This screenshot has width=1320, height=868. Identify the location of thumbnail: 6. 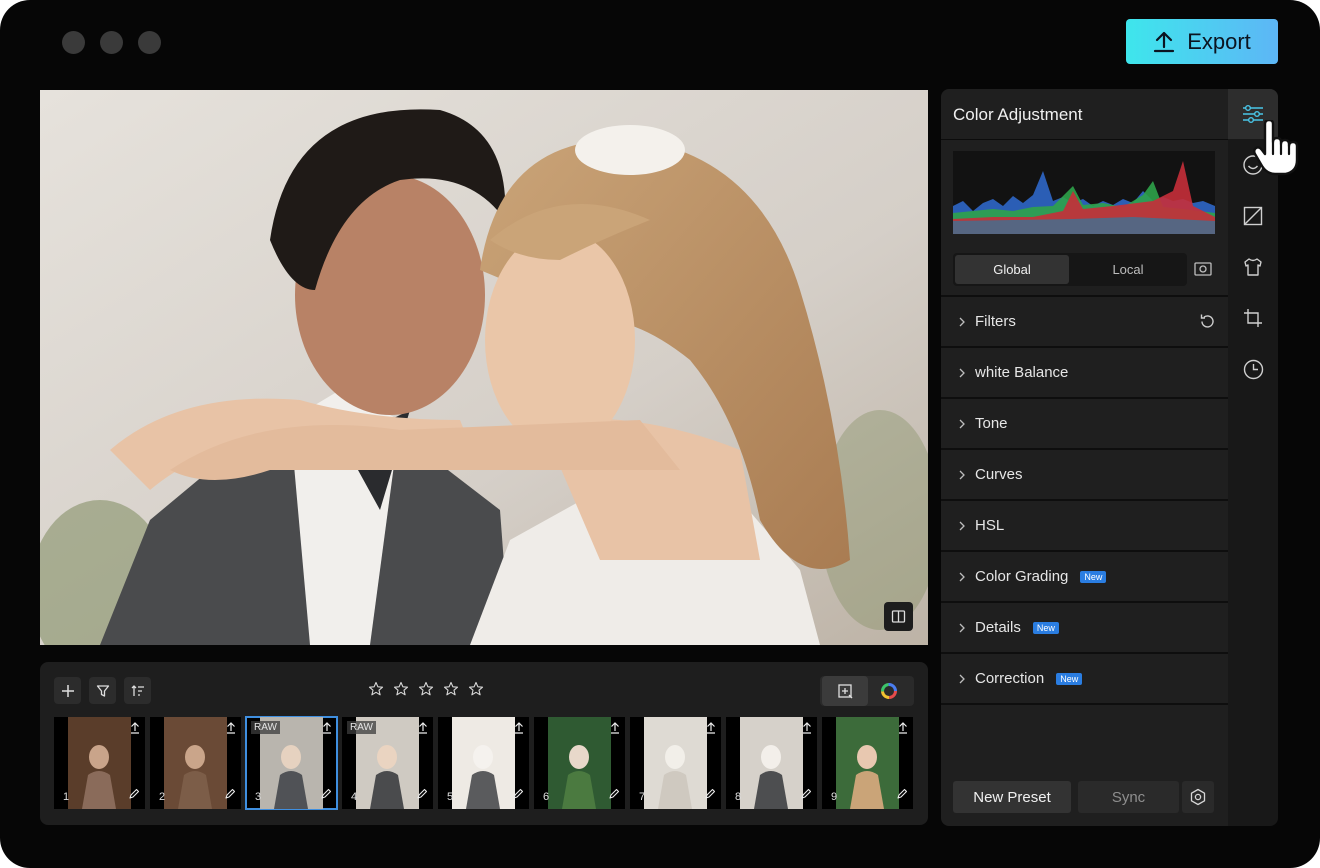
(579, 763).